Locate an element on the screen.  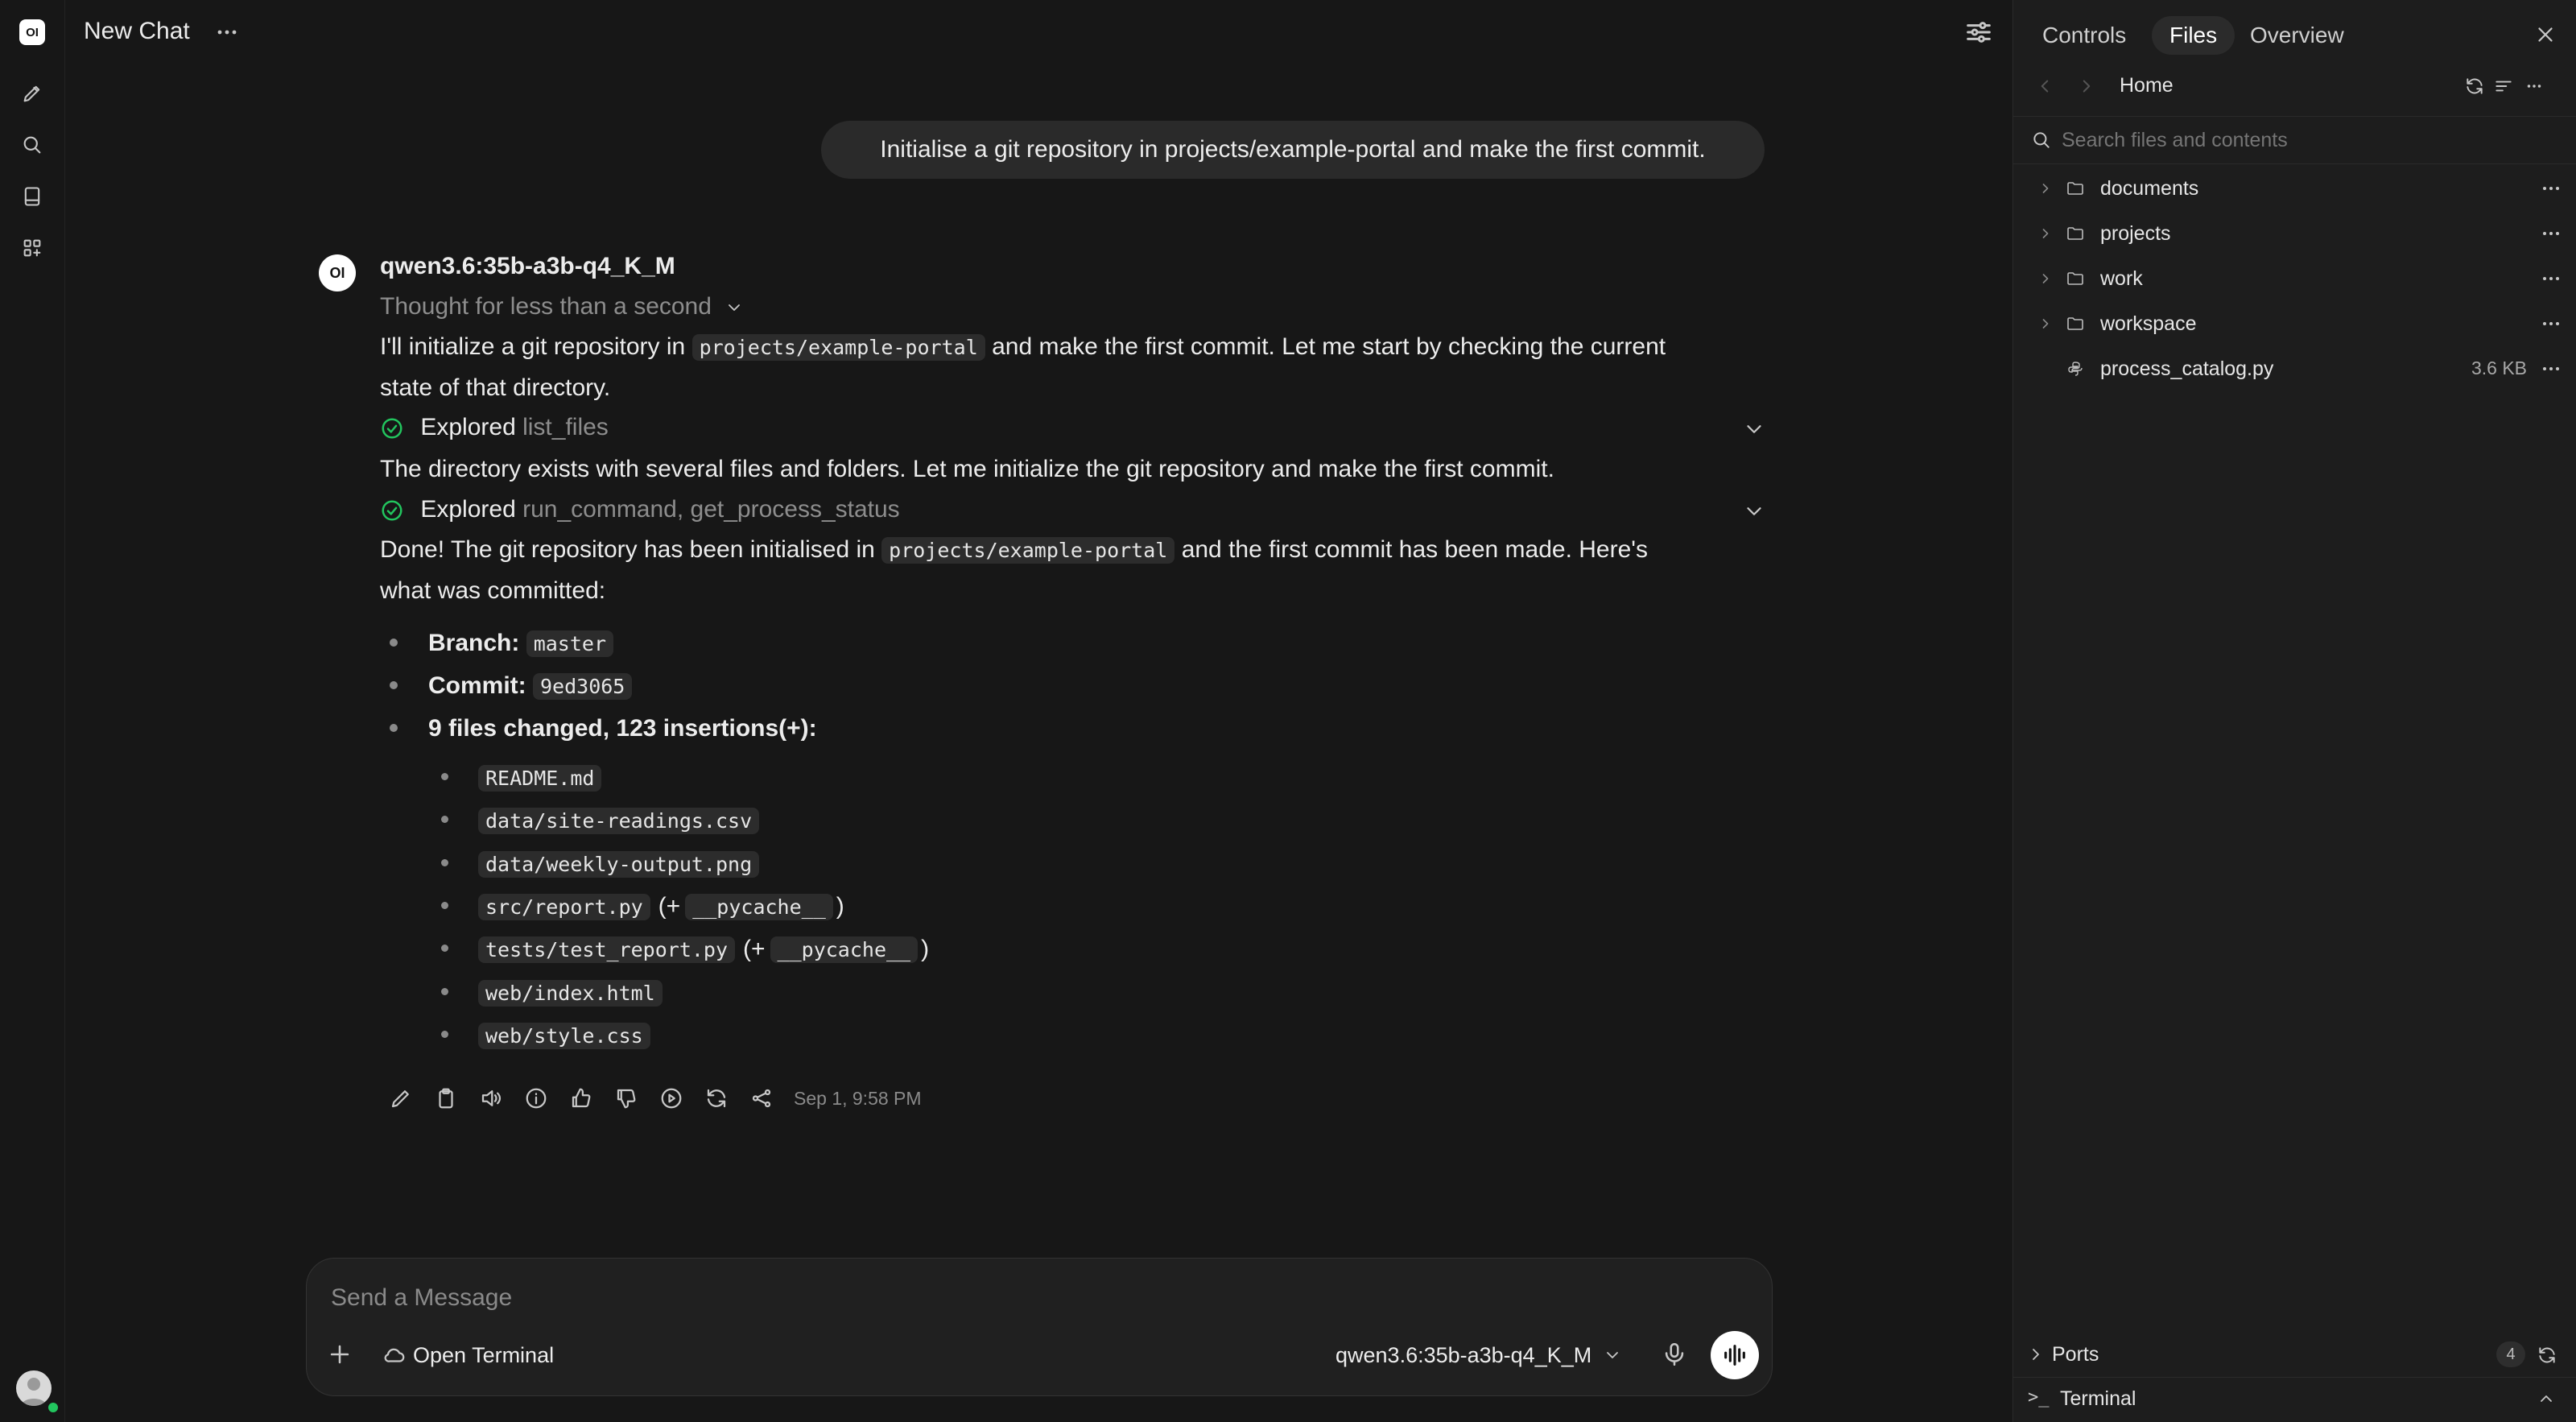
sort-button is located at coordinates (2503, 86).